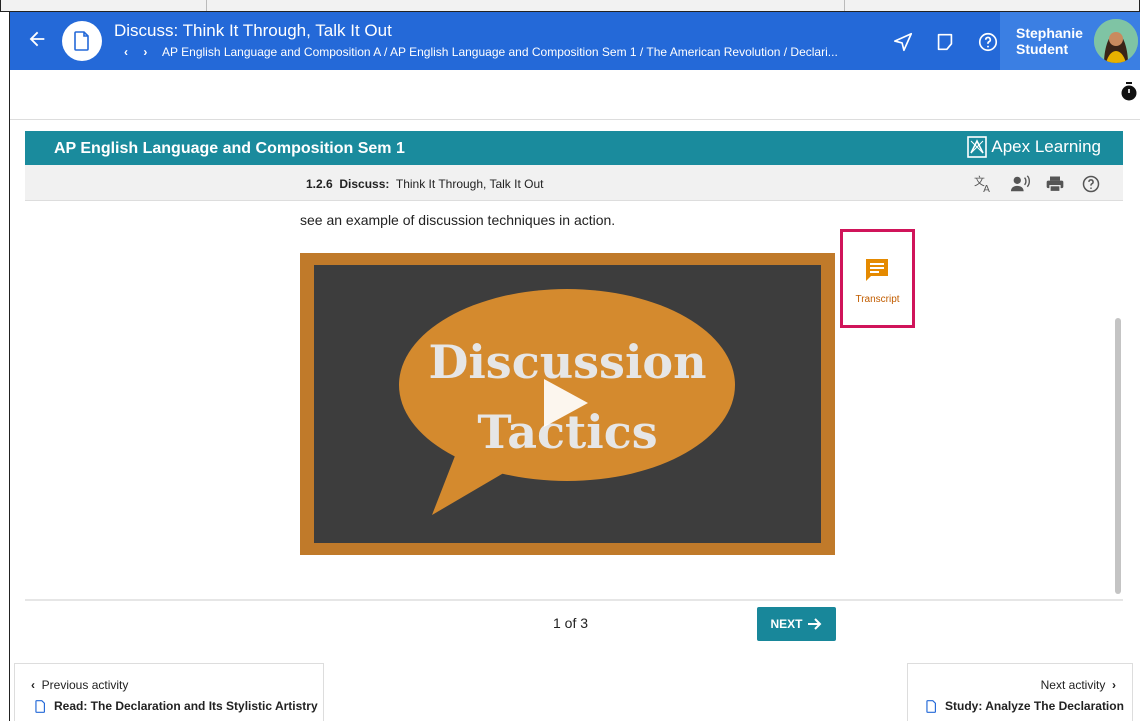 Image resolution: width=1140 pixels, height=721 pixels. What do you see at coordinates (37, 41) in the screenshot?
I see `back-arrow-icon` at bounding box center [37, 41].